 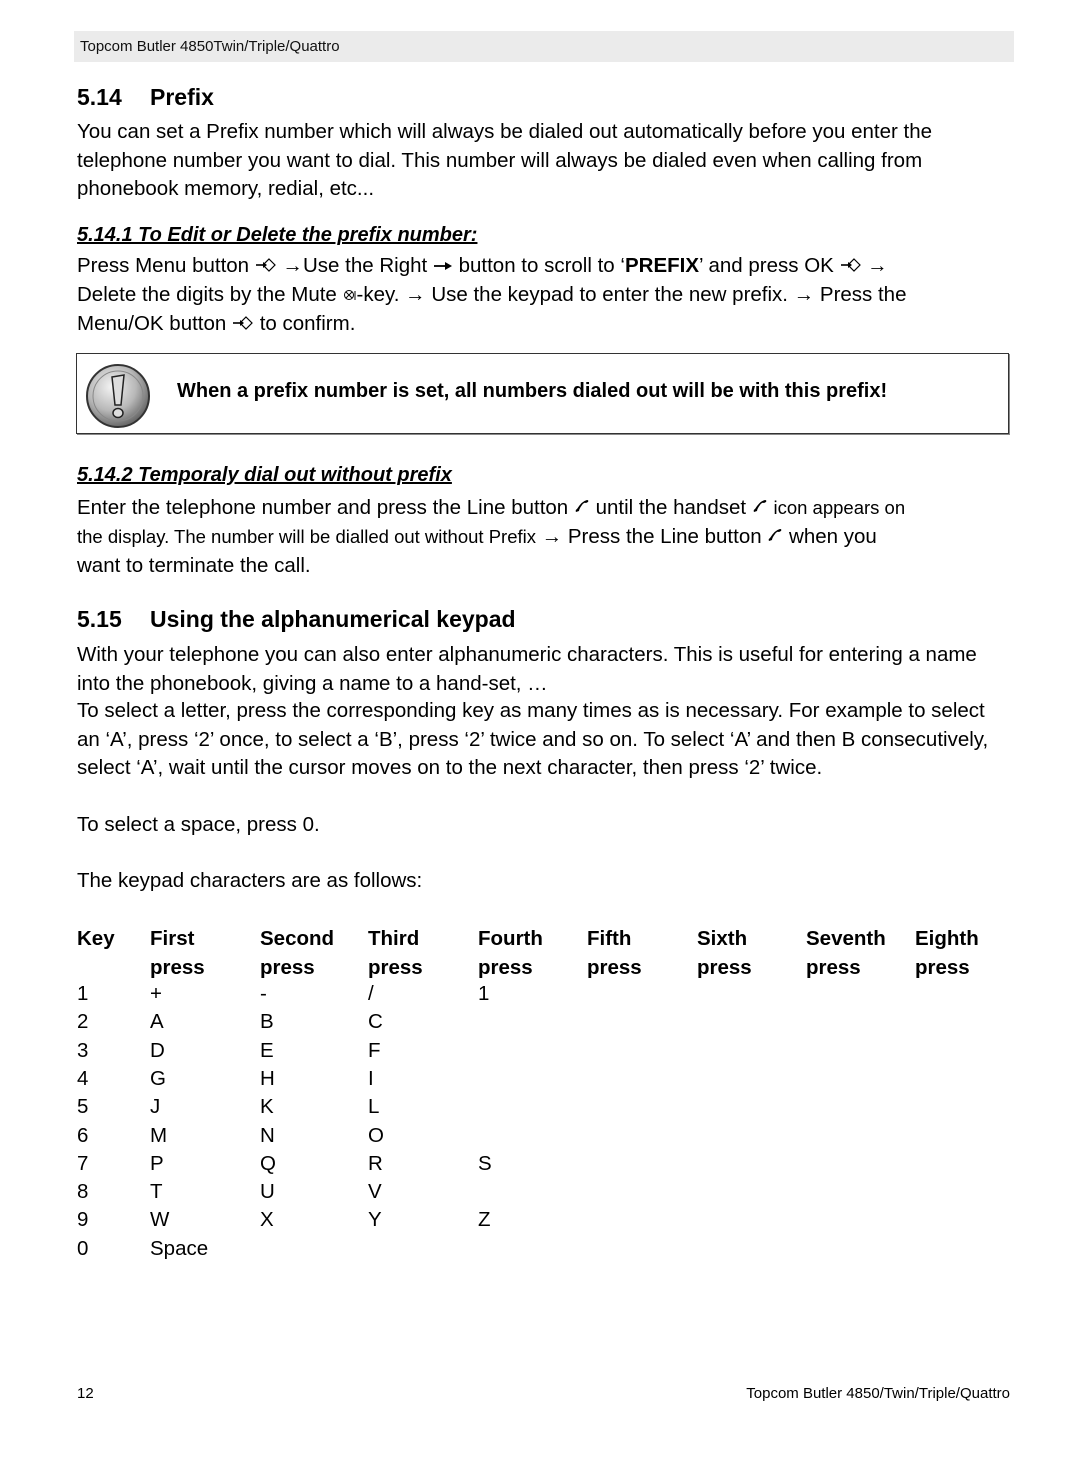 What do you see at coordinates (83, 1163) in the screenshot?
I see `key-cell: 7` at bounding box center [83, 1163].